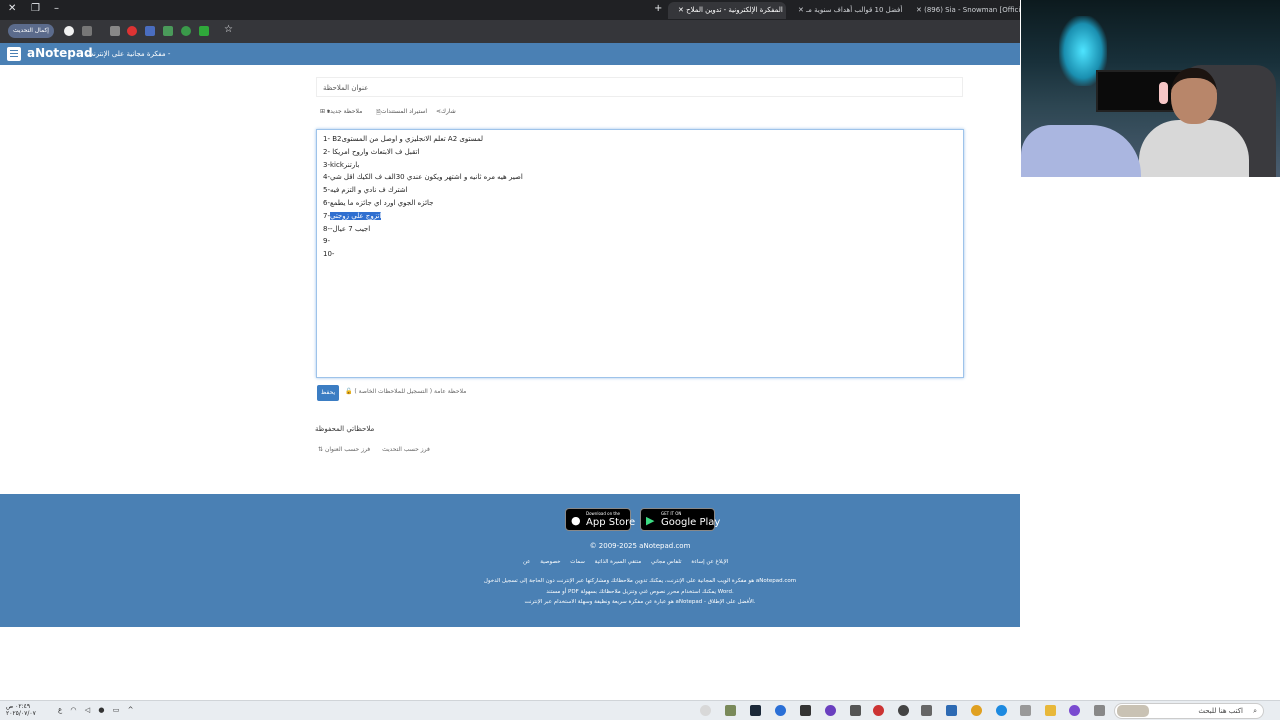 The height and width of the screenshot is (720, 1280). What do you see at coordinates (680, 519) in the screenshot?
I see `google-play-badge: ▶ GET IT ON Google Play` at bounding box center [680, 519].